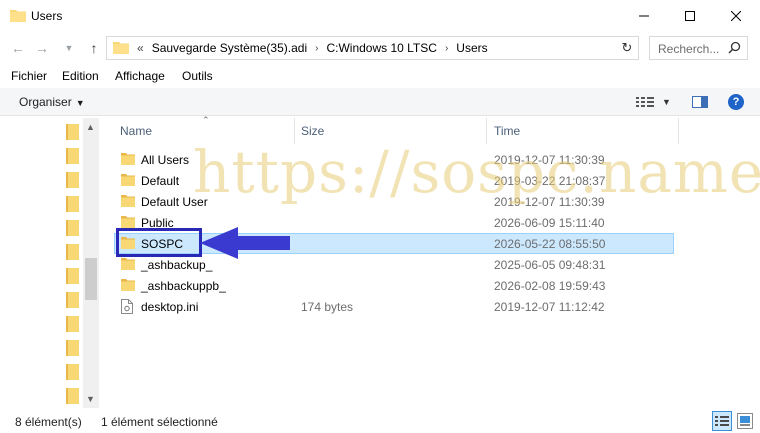  I want to click on breadcrumb-item: Users, so click(471, 48).